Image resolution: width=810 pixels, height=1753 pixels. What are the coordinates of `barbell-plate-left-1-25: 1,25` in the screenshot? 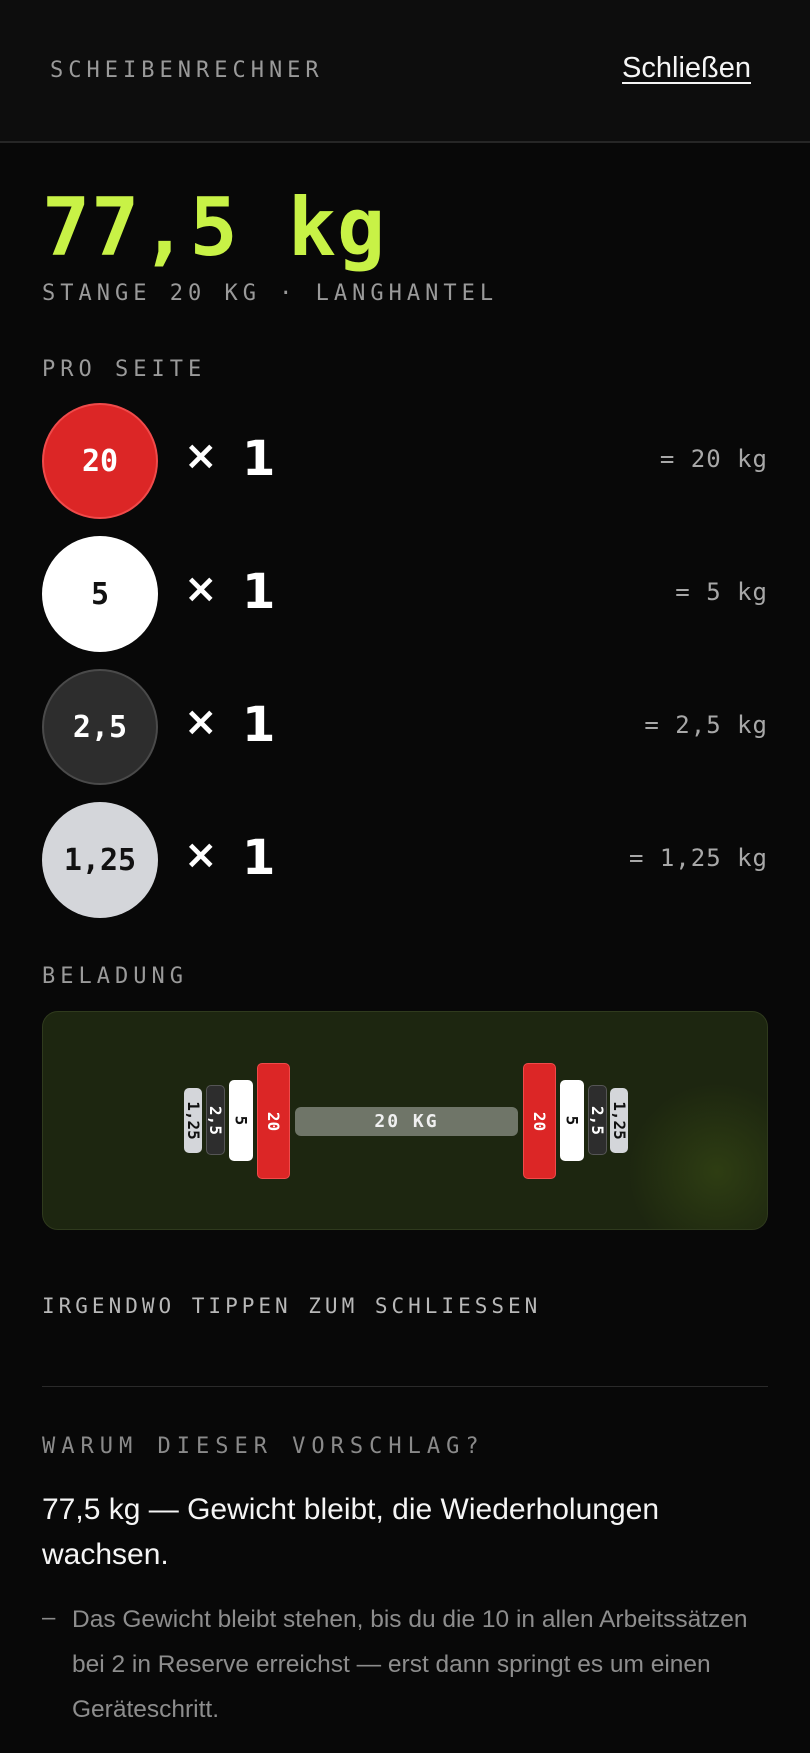 It's located at (193, 1120).